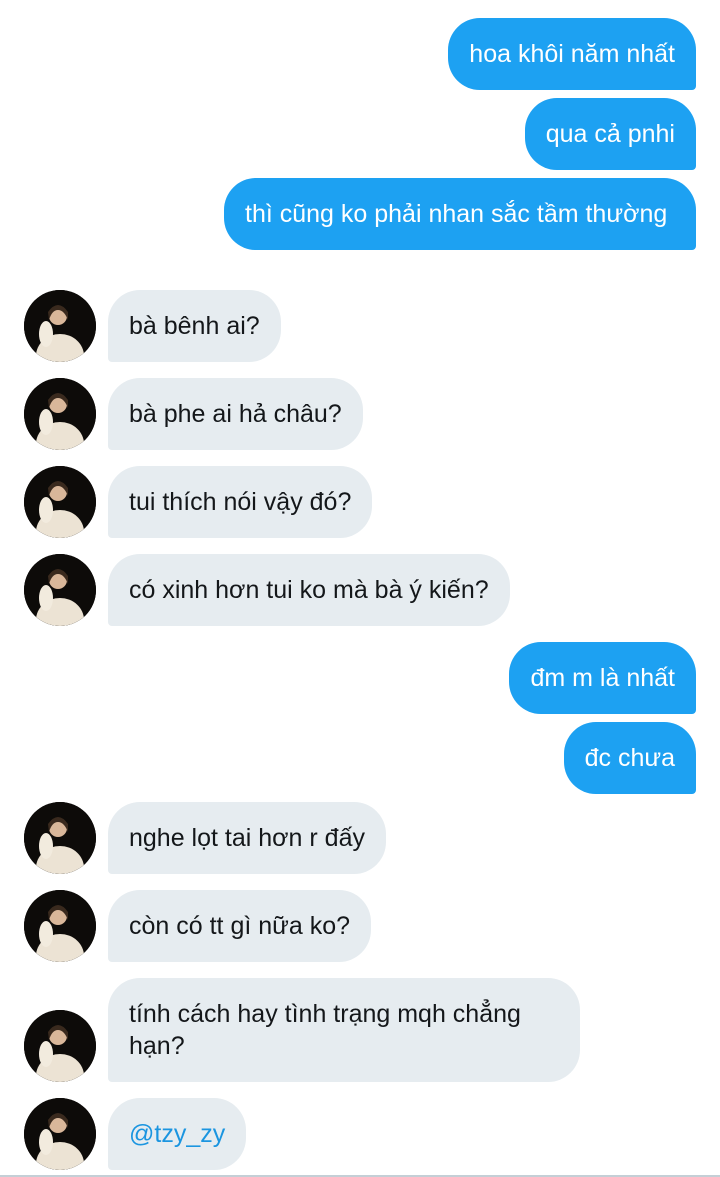  I want to click on mention-link: @tzy_zy, so click(177, 1134).